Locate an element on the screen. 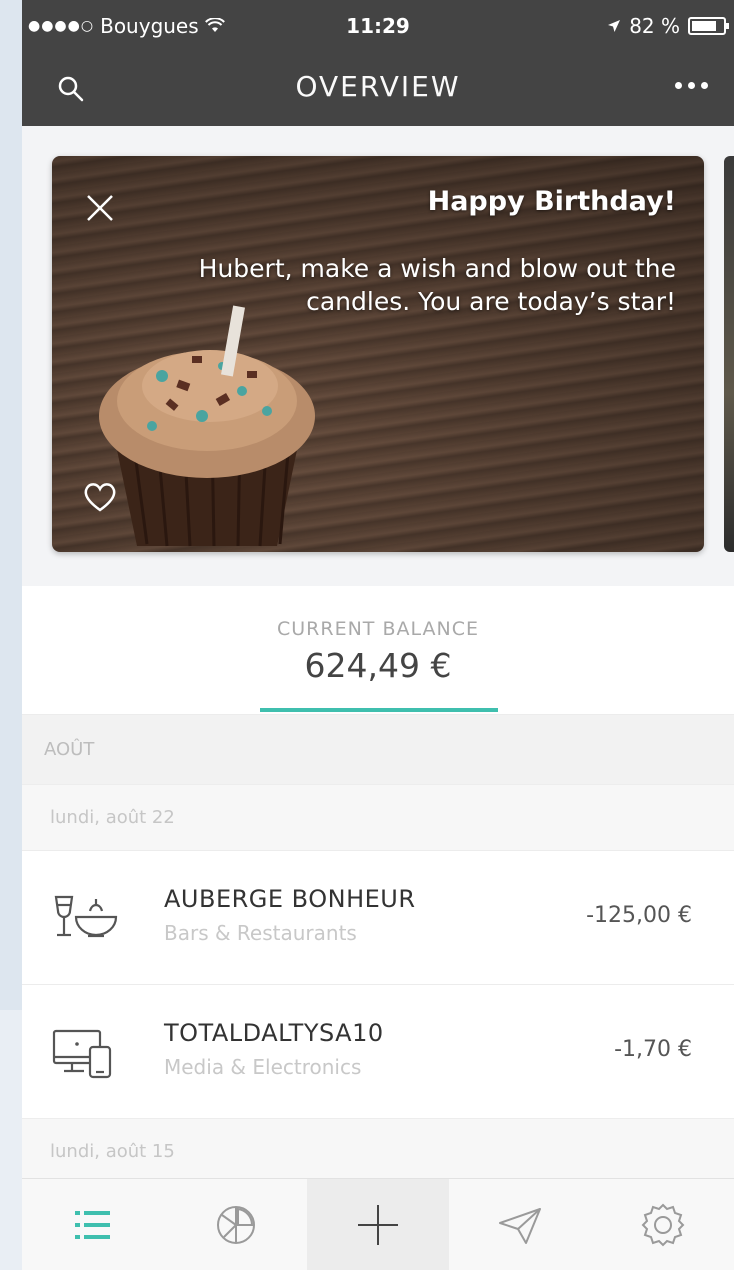 The width and height of the screenshot is (734, 1270). tab-transfer is located at coordinates (520, 1224).